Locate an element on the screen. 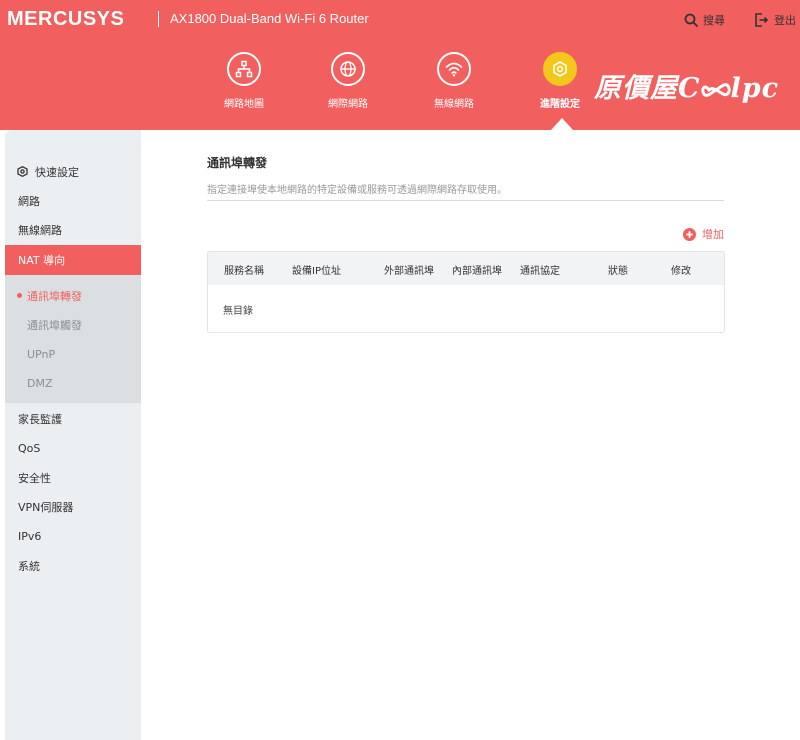 The width and height of the screenshot is (800, 740). sidebar-item-parental-controls: 家長監護 is located at coordinates (73, 418).